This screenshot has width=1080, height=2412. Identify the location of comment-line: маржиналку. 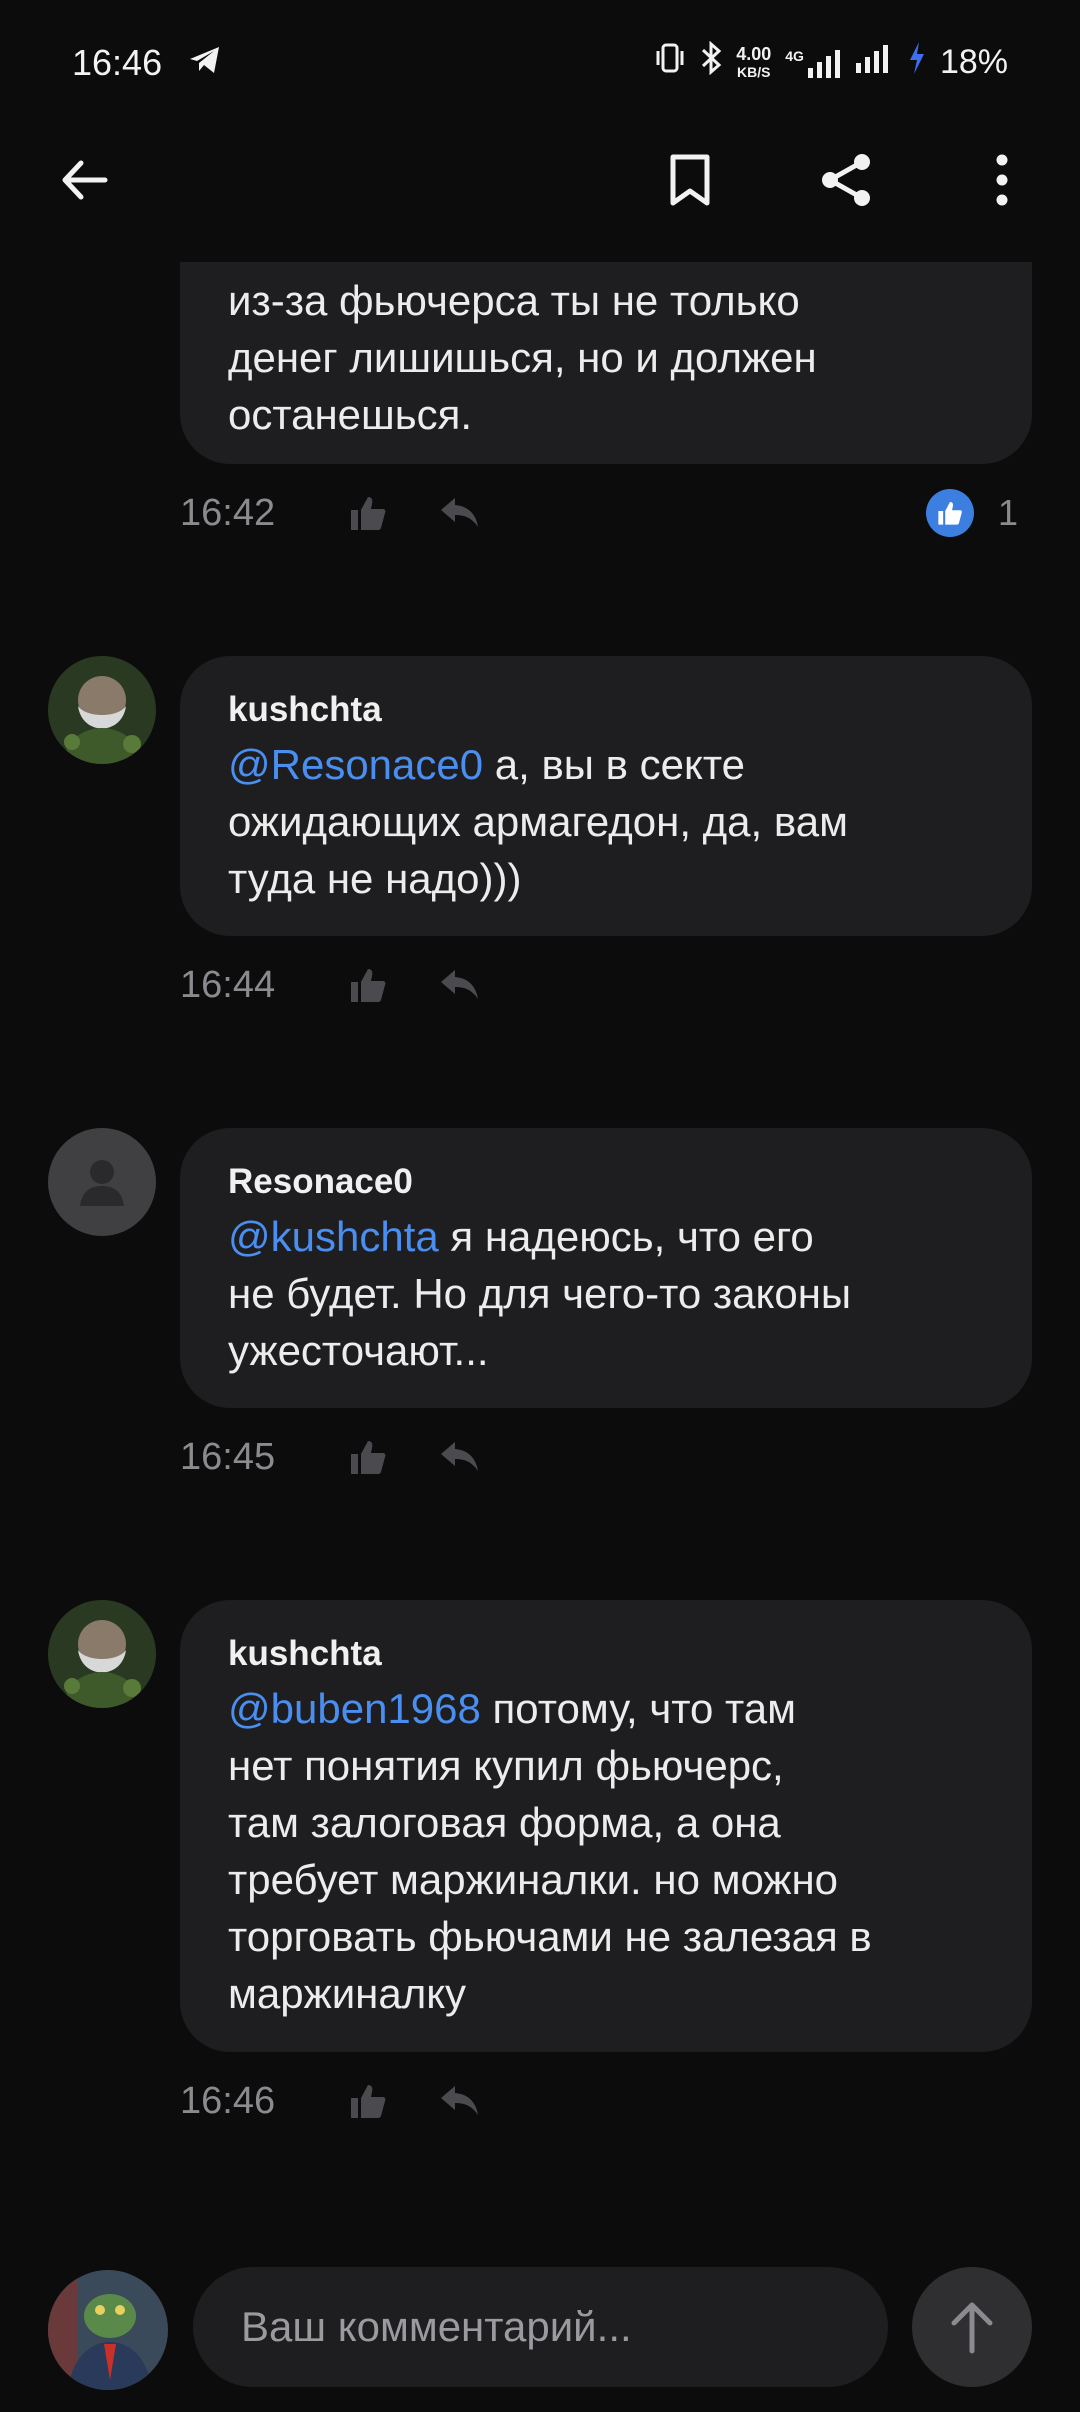
(347, 1993).